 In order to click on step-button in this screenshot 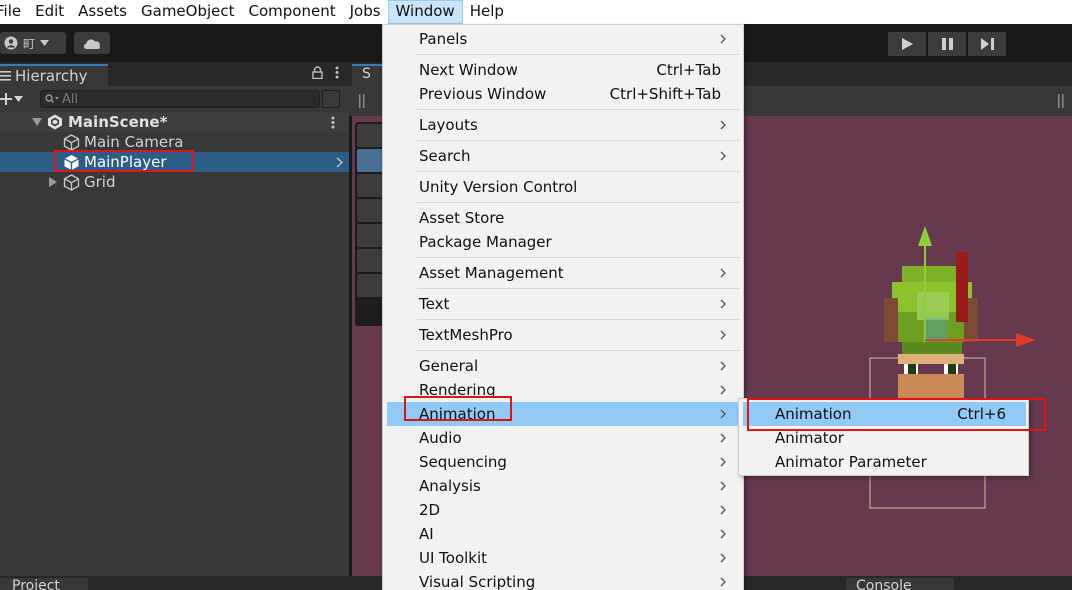, I will do `click(987, 44)`.